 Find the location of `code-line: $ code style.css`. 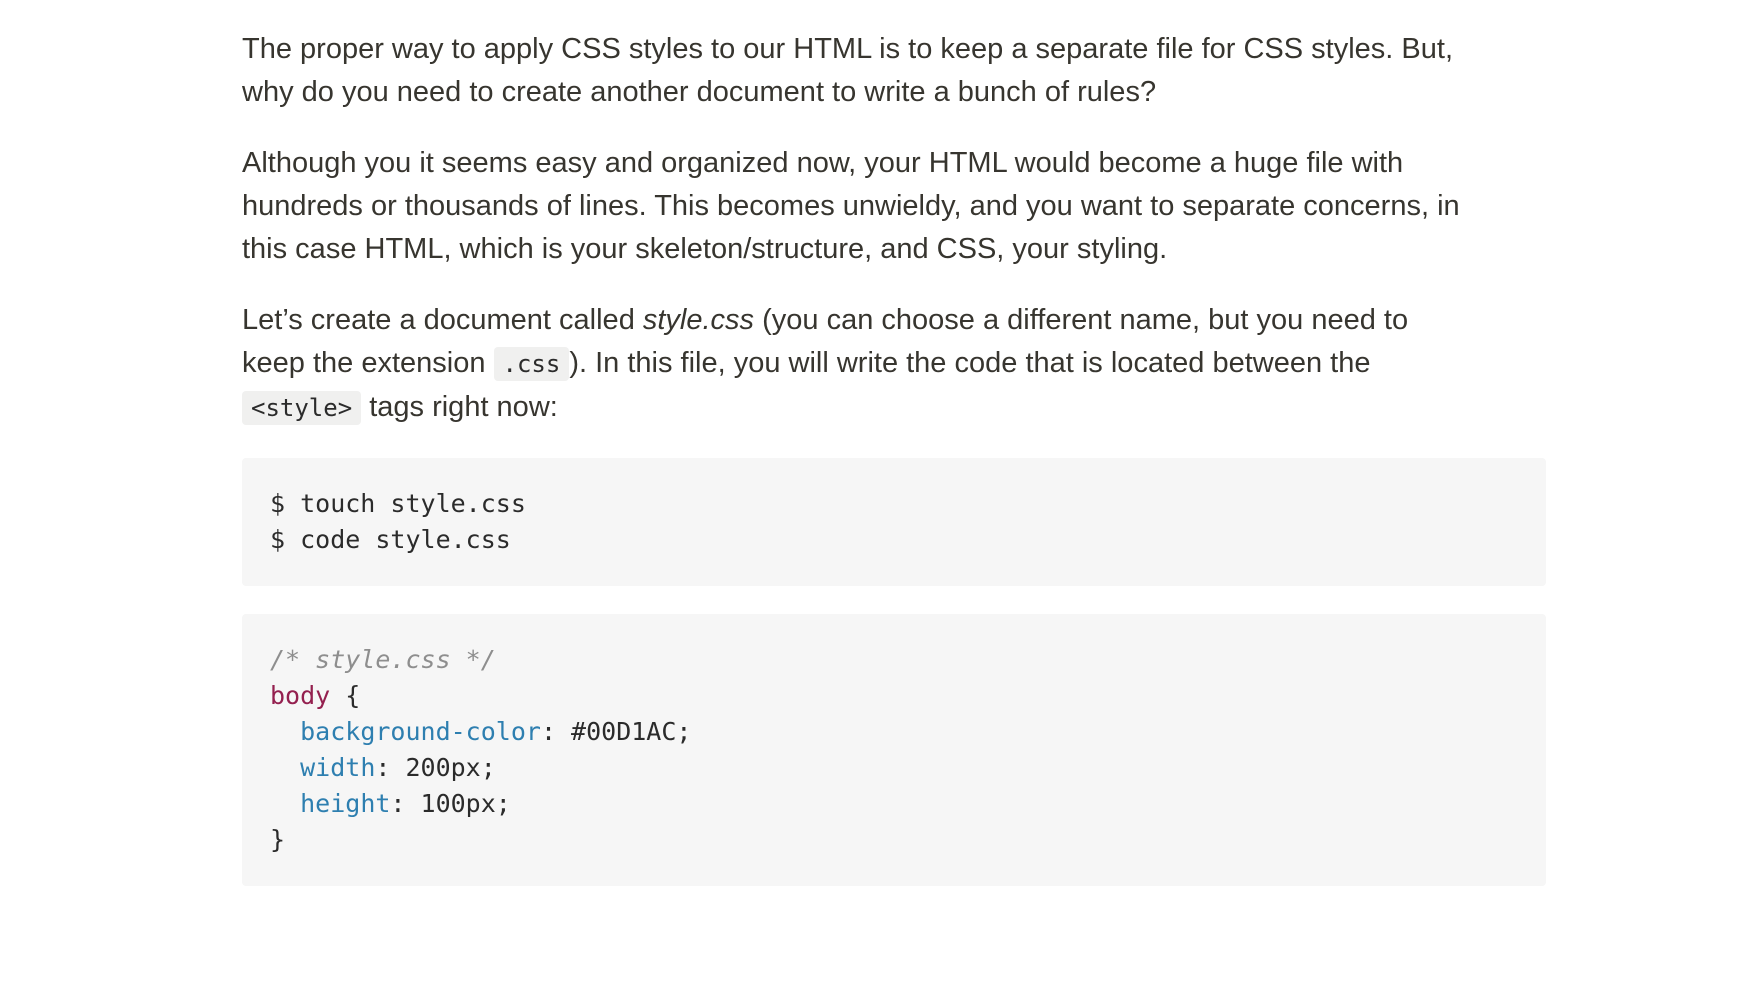

code-line: $ code style.css is located at coordinates (390, 539).